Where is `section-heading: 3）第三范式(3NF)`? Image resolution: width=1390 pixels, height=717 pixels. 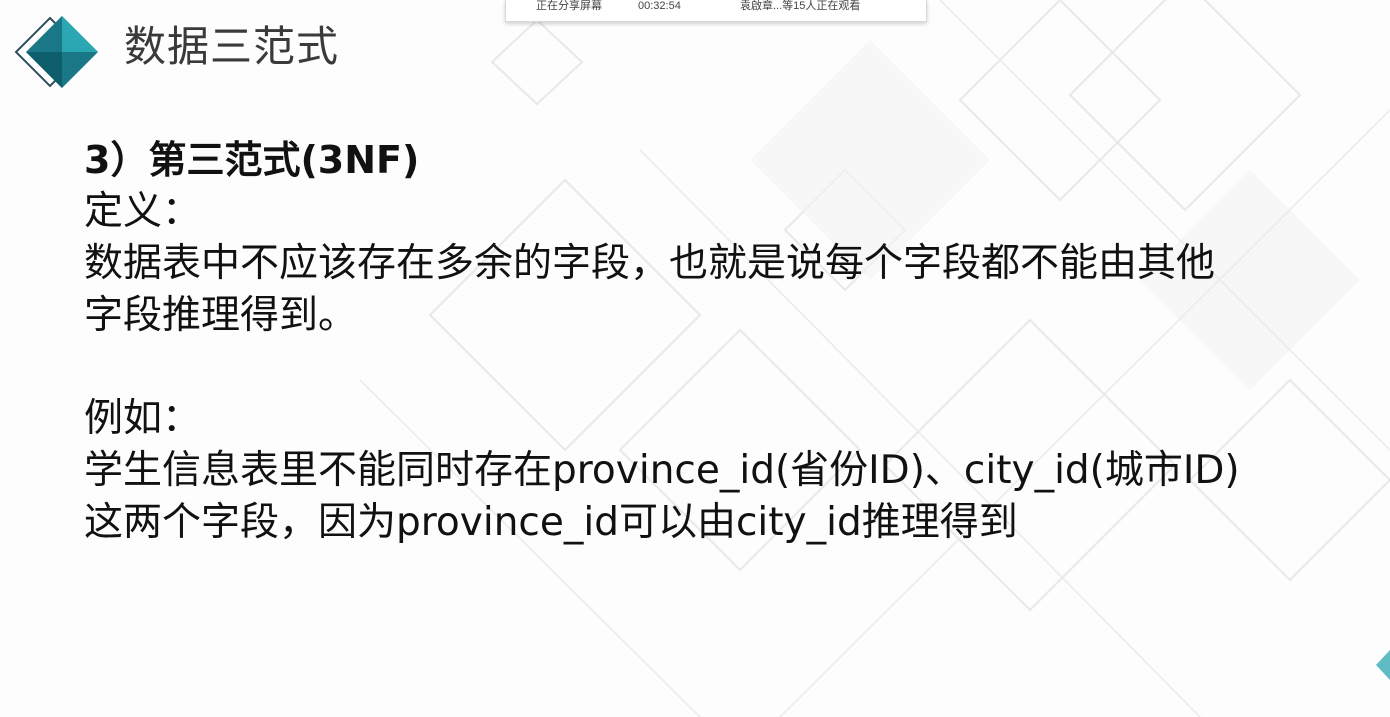
section-heading: 3）第三范式(3NF) is located at coordinates (252, 160).